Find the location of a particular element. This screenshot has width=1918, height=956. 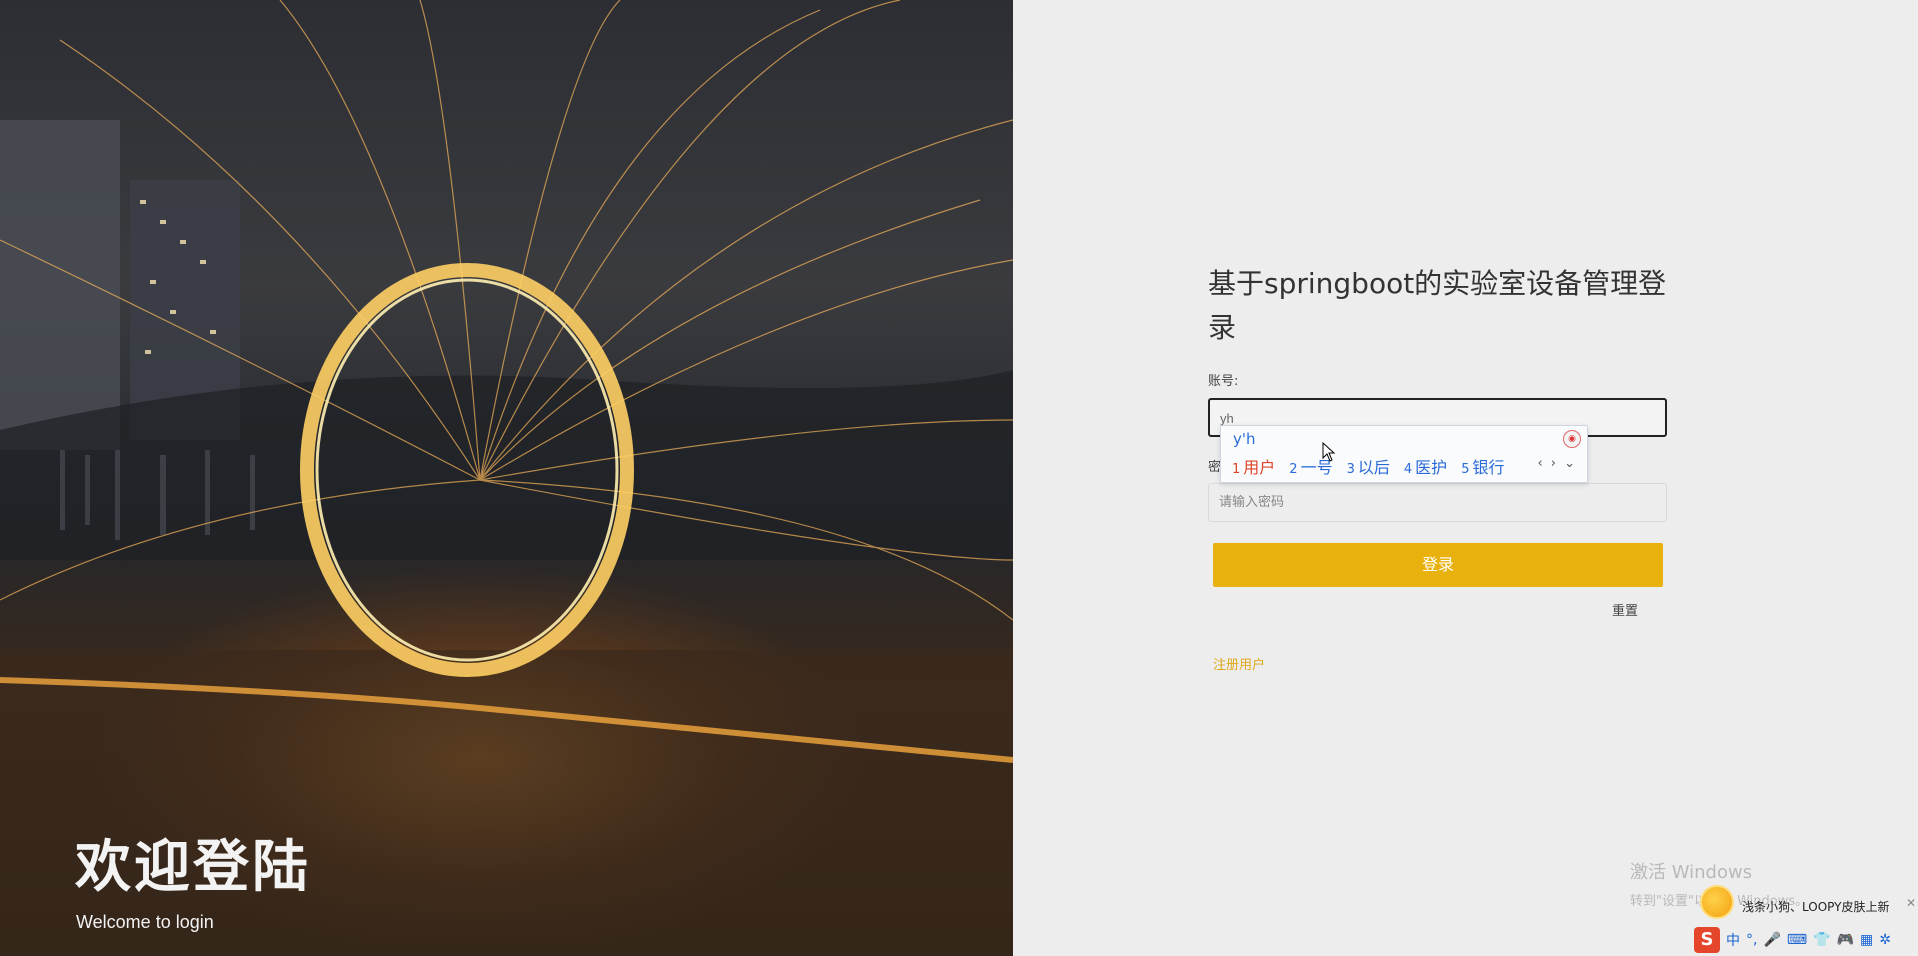

ime-toolbar: S 中 °, 🎤 ⌨ 👕 🎮 ▦ ✲ is located at coordinates (1806, 940).